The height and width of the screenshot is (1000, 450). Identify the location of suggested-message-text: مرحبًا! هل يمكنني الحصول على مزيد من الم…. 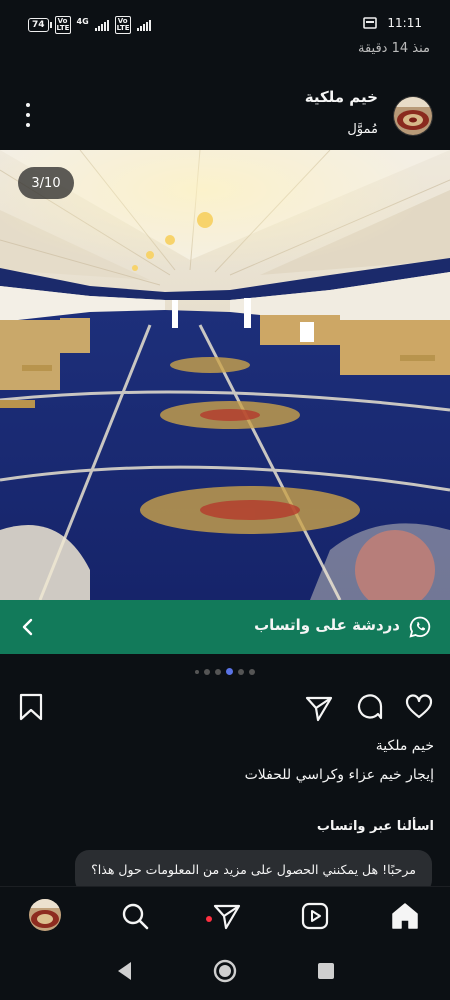
(253, 869).